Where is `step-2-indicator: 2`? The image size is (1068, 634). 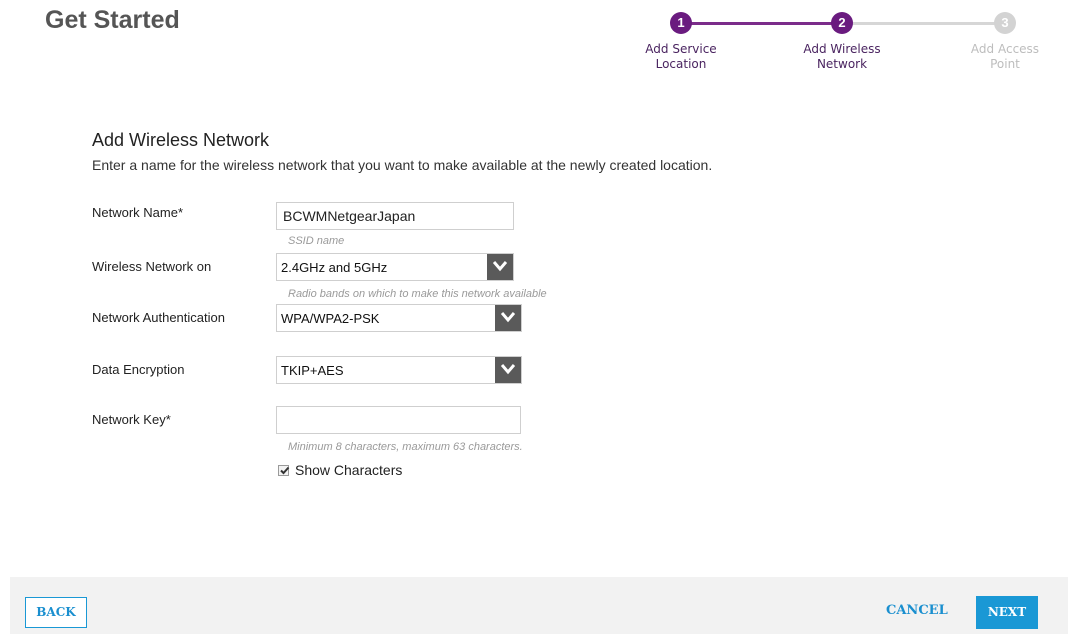
step-2-indicator: 2 is located at coordinates (842, 23).